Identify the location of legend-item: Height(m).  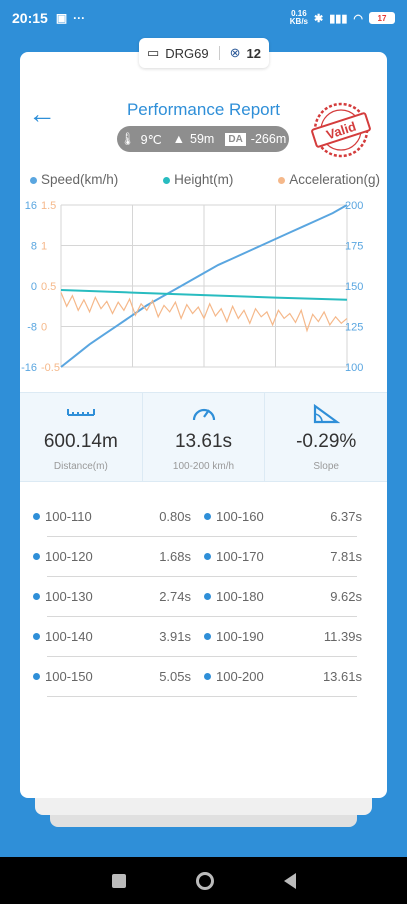
(198, 179).